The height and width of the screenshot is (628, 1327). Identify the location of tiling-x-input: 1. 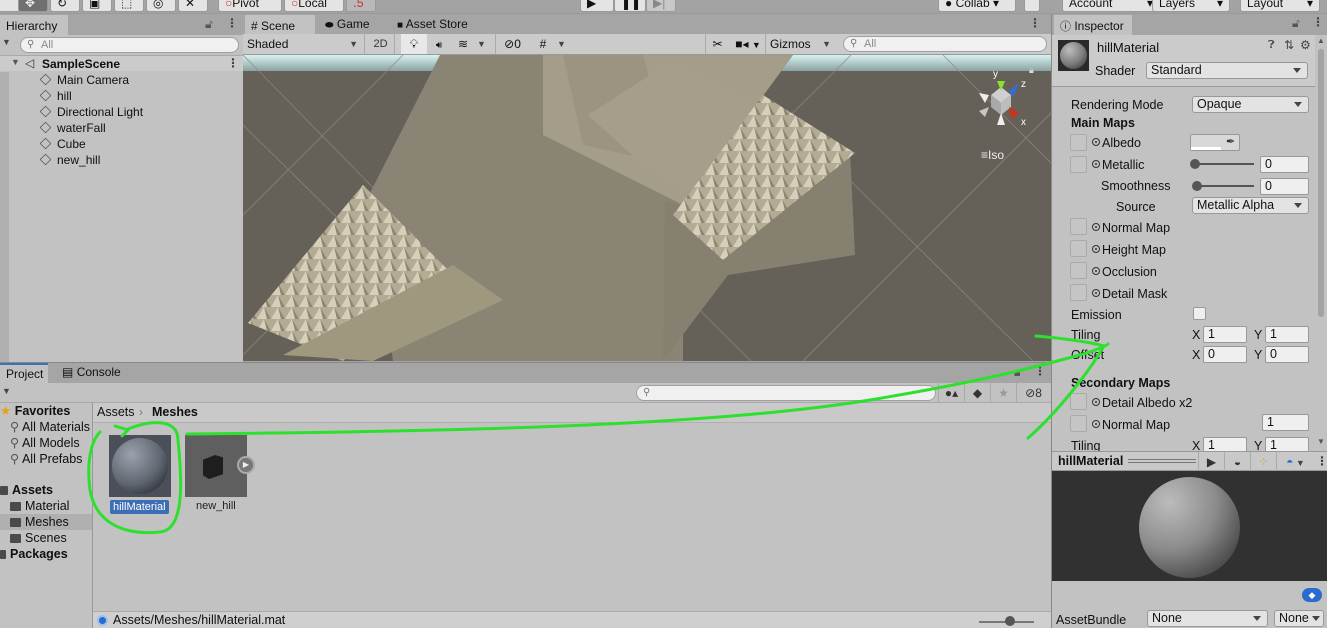
(1225, 334).